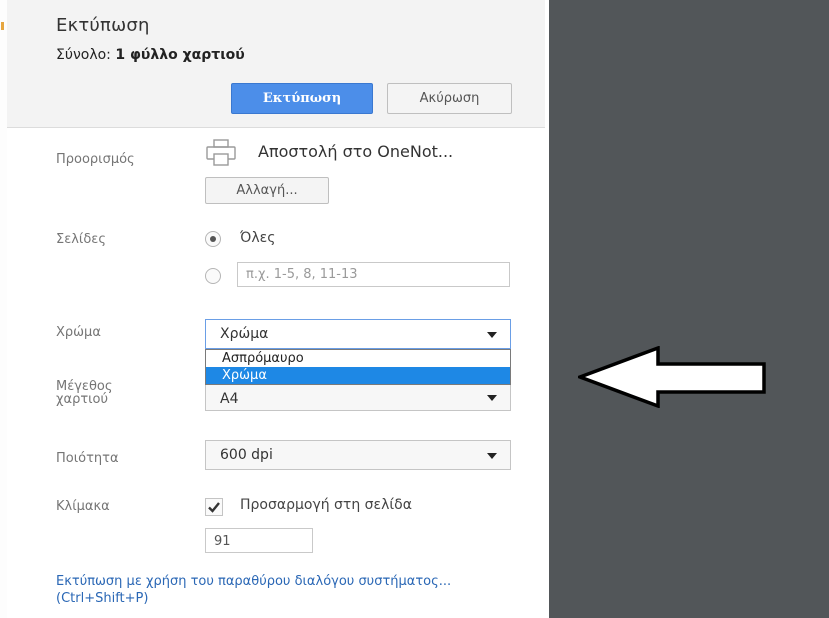 The image size is (829, 618). What do you see at coordinates (326, 505) in the screenshot?
I see `fit-to-page-label: Προσαρμογή στη σελίδα` at bounding box center [326, 505].